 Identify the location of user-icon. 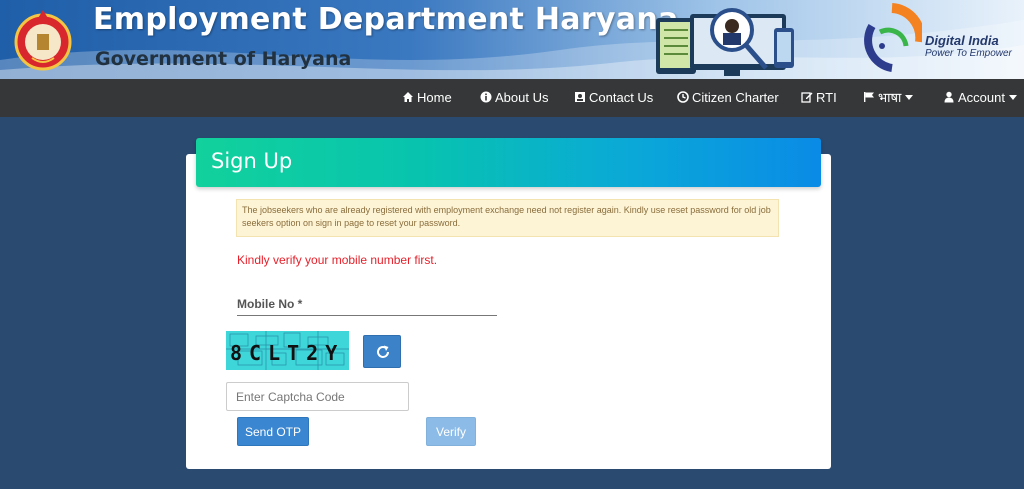
(949, 97).